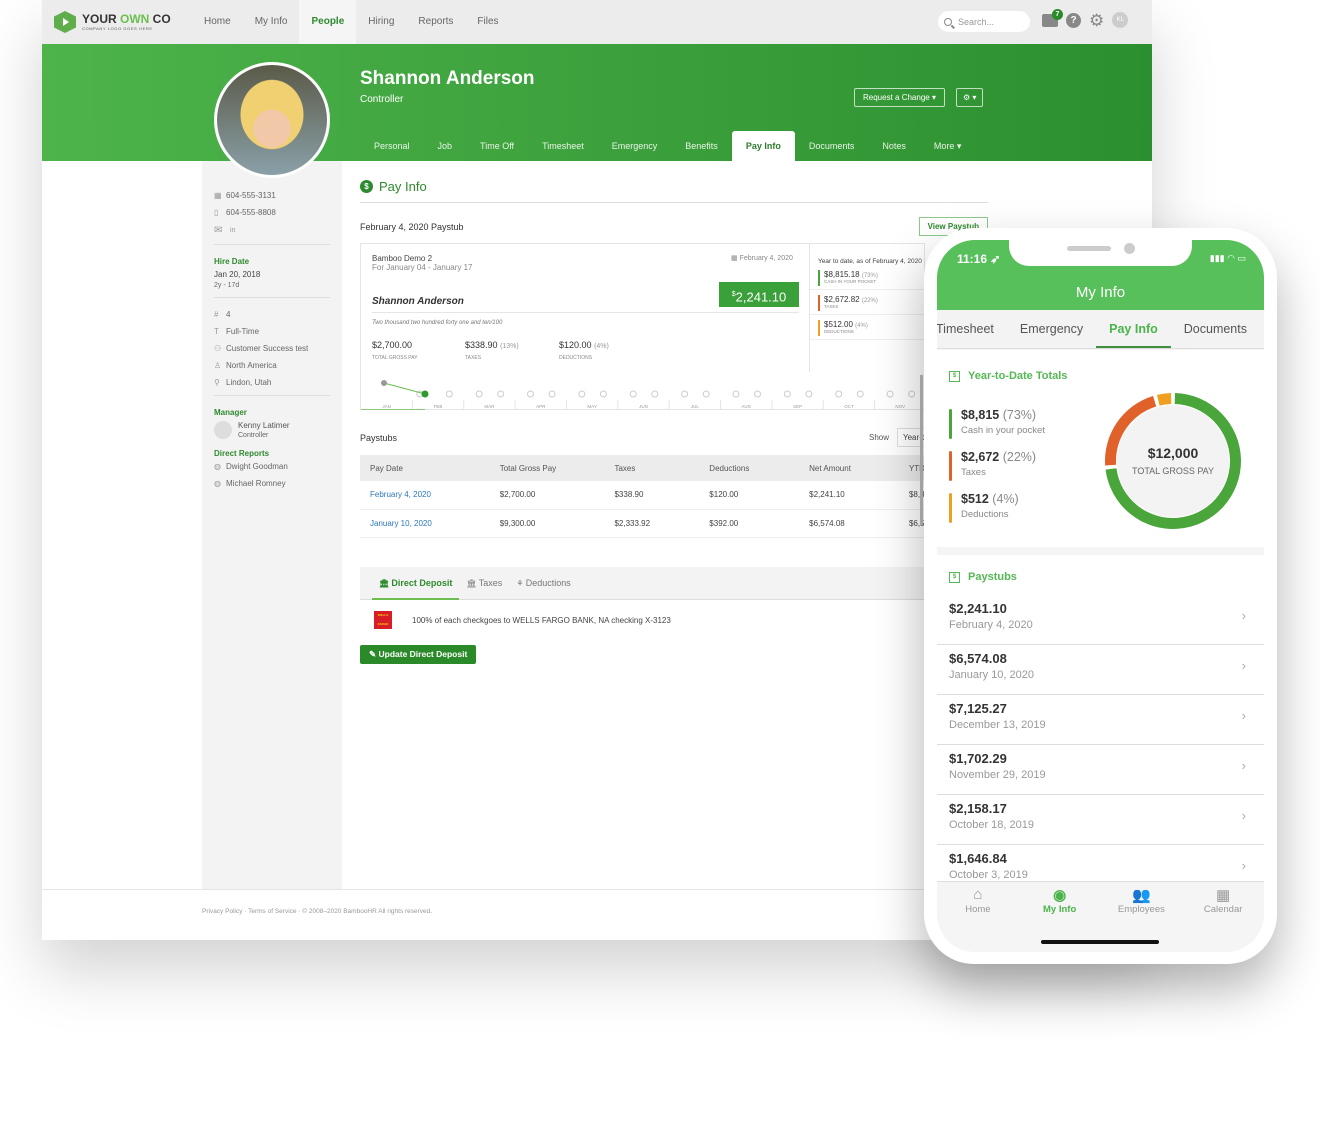 The height and width of the screenshot is (1126, 1320). I want to click on timeline-line, so click(404, 388).